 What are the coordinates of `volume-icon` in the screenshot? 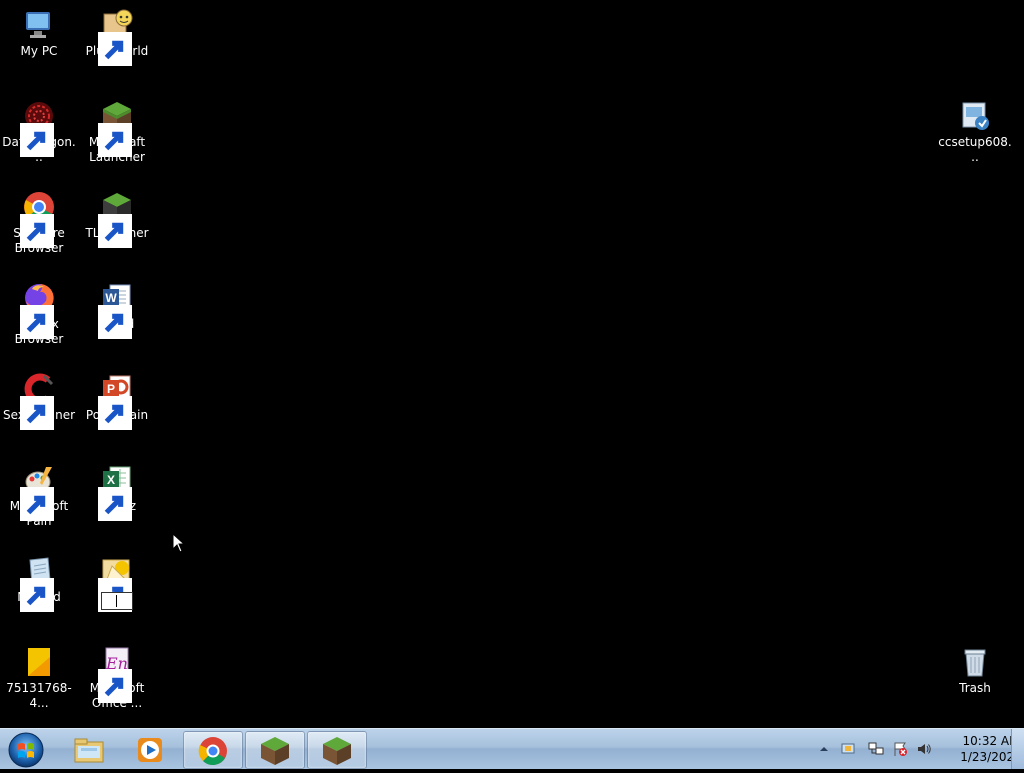 It's located at (924, 749).